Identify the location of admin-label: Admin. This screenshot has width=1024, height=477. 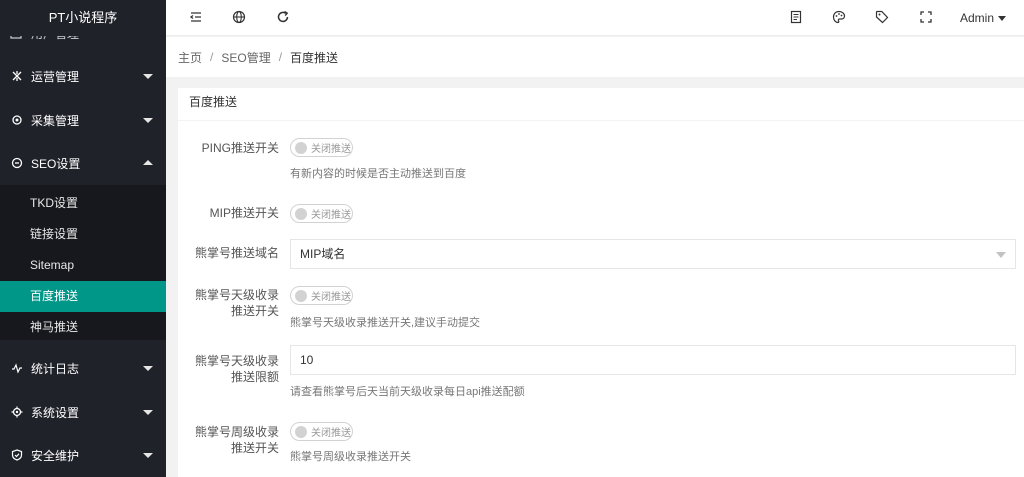
(976, 18).